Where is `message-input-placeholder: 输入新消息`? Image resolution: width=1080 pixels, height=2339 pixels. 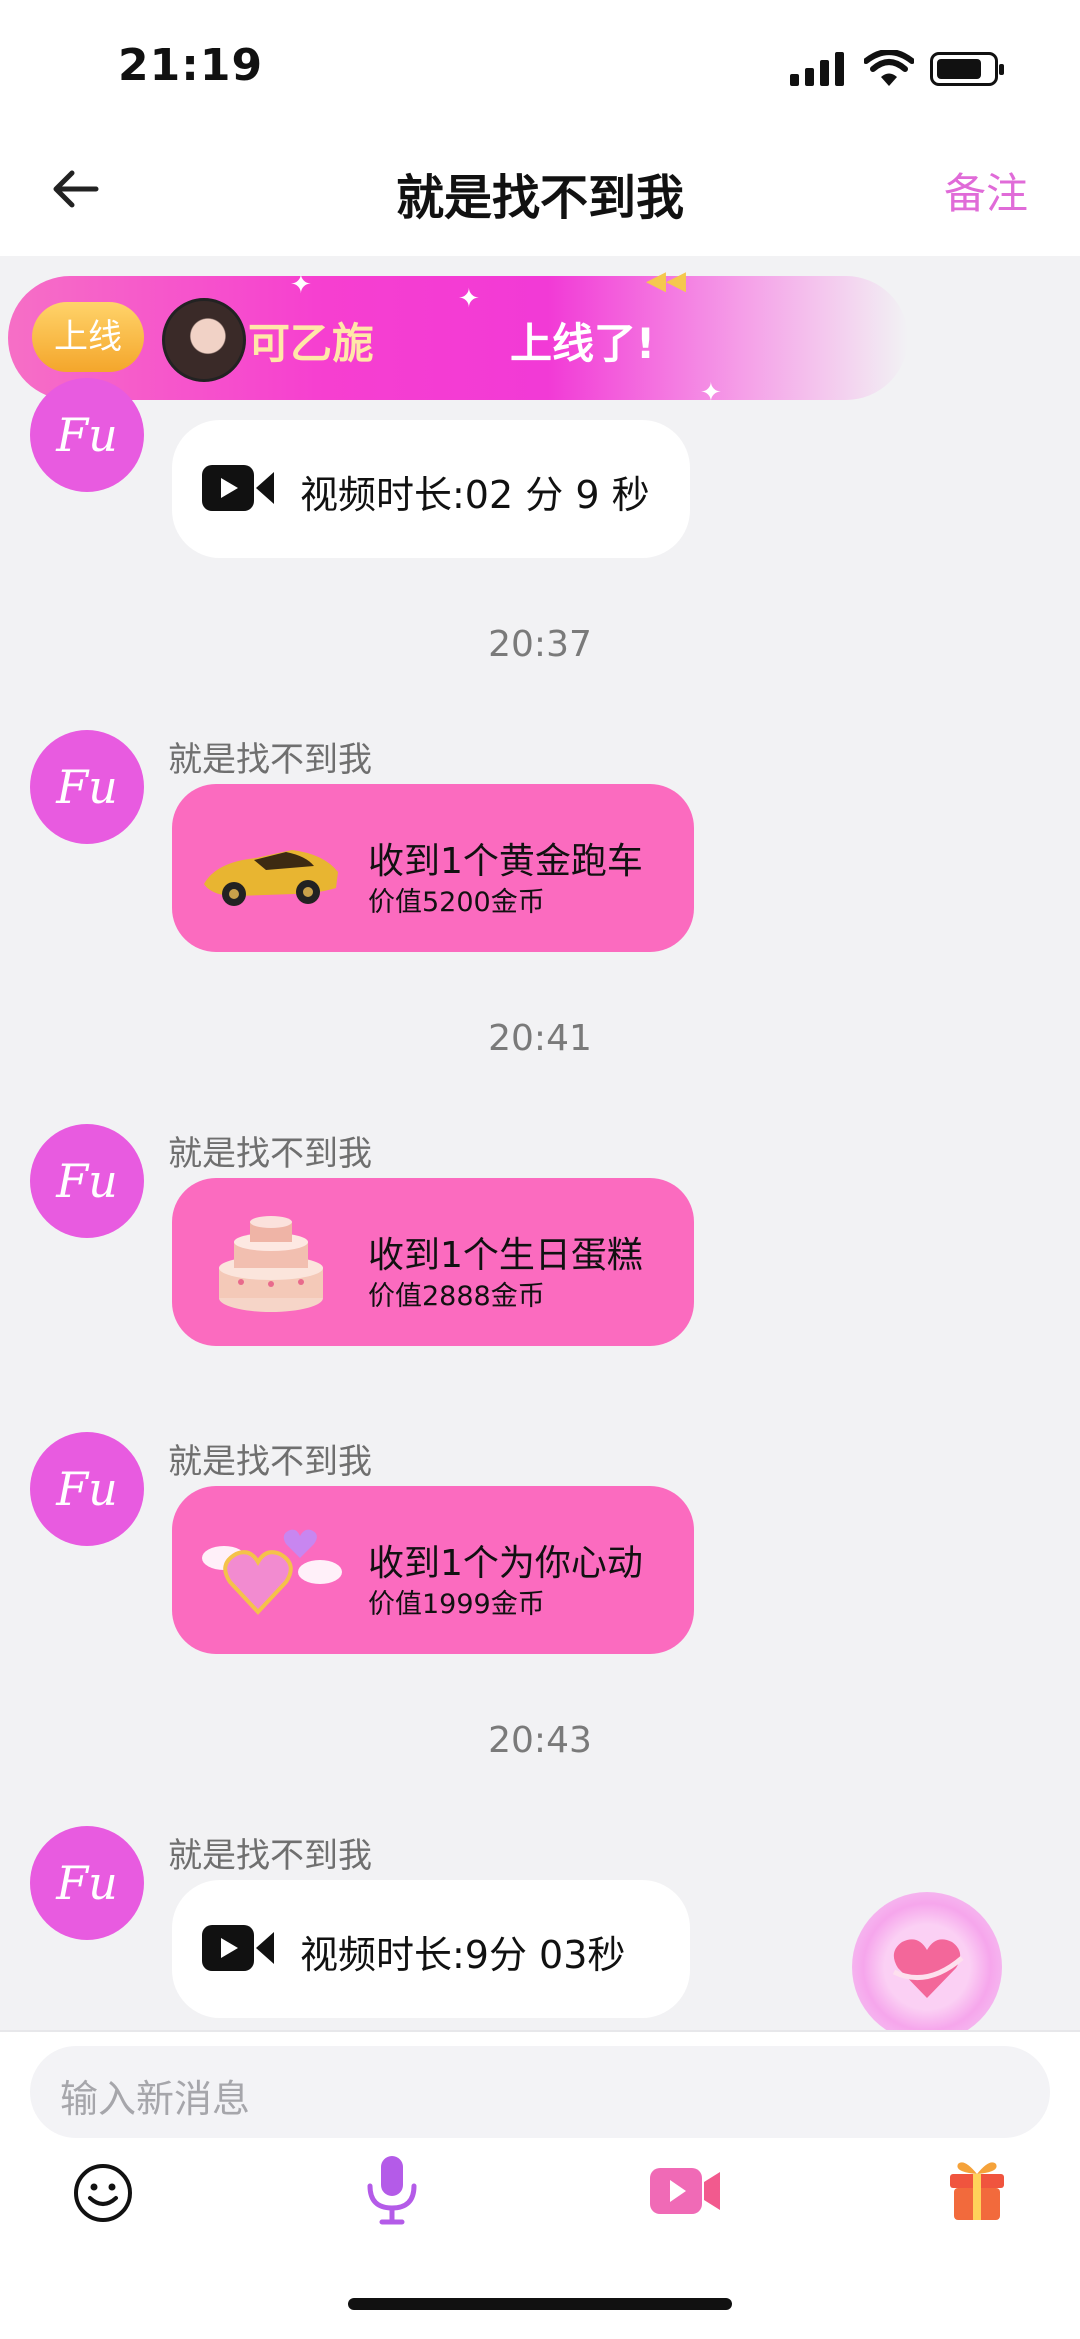 message-input-placeholder: 输入新消息 is located at coordinates (155, 2099).